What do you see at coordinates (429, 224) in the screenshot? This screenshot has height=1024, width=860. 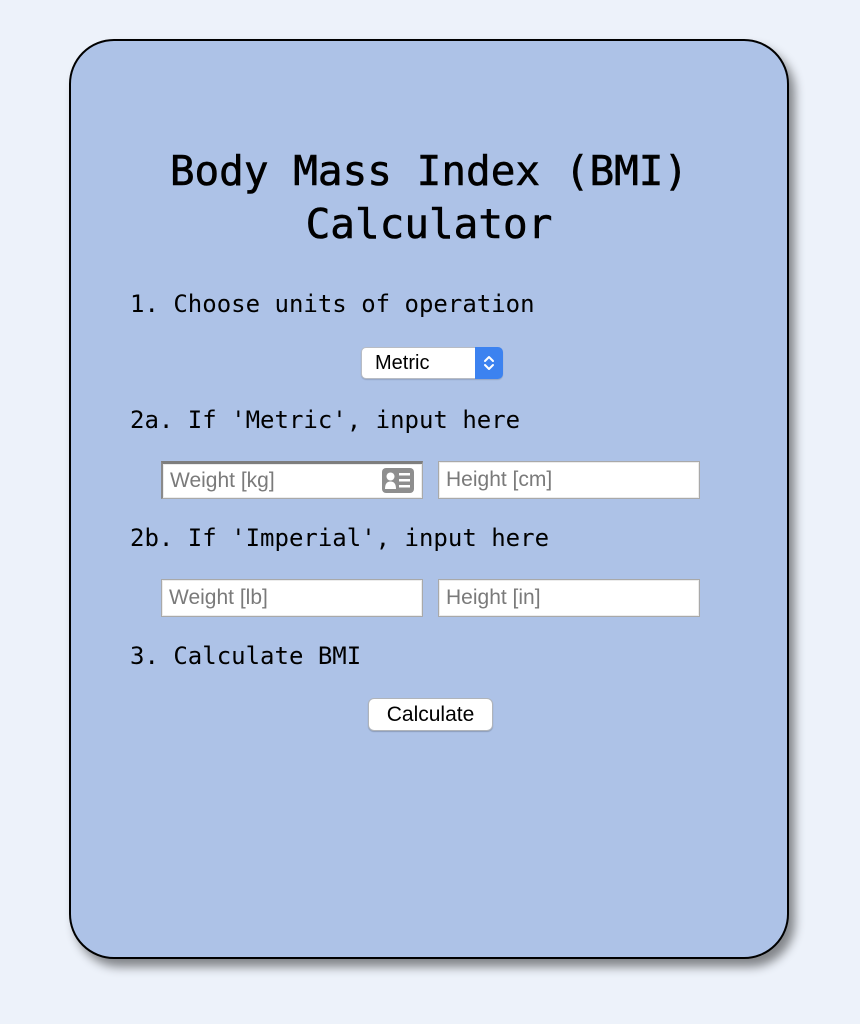 I see `title-line-2: Calculator` at bounding box center [429, 224].